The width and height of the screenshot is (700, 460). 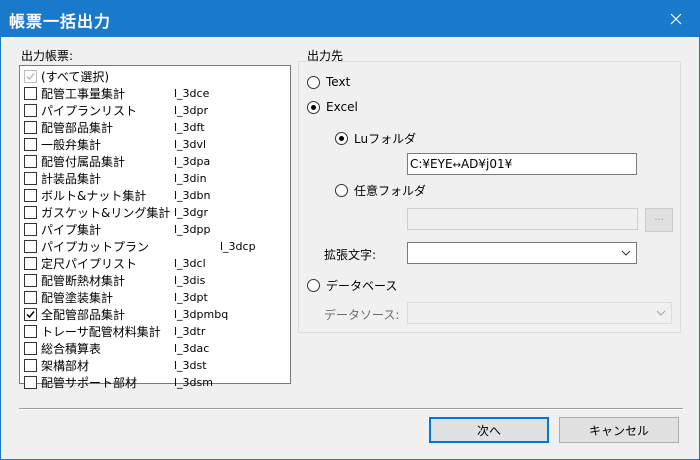 What do you see at coordinates (191, 297) in the screenshot?
I see `report-item-code: l_3dpt` at bounding box center [191, 297].